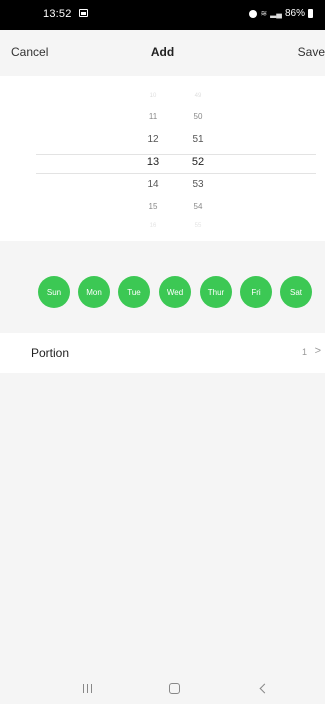 This screenshot has width=325, height=704. What do you see at coordinates (198, 206) in the screenshot?
I see `minute-option: 54` at bounding box center [198, 206].